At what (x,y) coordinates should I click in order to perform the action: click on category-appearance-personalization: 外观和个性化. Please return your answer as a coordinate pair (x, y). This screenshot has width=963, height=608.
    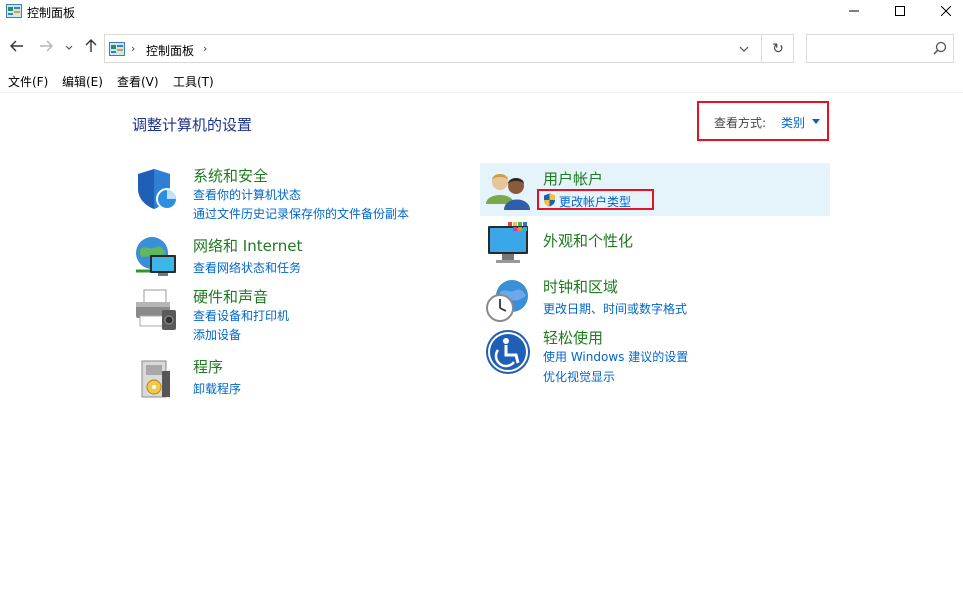
    Looking at the image, I should click on (588, 240).